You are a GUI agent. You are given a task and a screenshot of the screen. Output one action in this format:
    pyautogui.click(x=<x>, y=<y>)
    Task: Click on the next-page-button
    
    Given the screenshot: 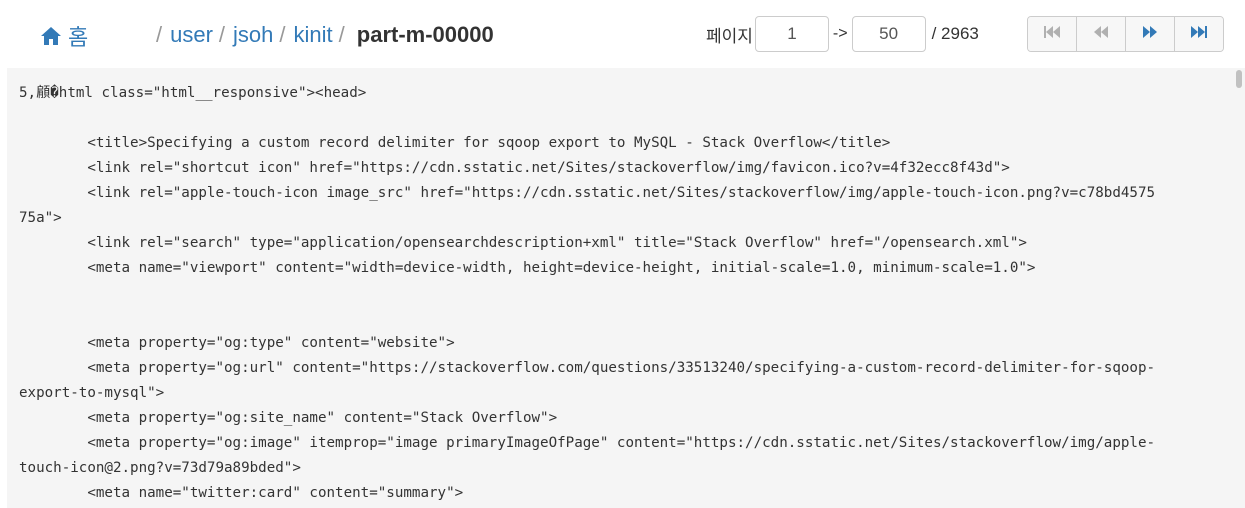 What is the action you would take?
    pyautogui.click(x=1150, y=34)
    